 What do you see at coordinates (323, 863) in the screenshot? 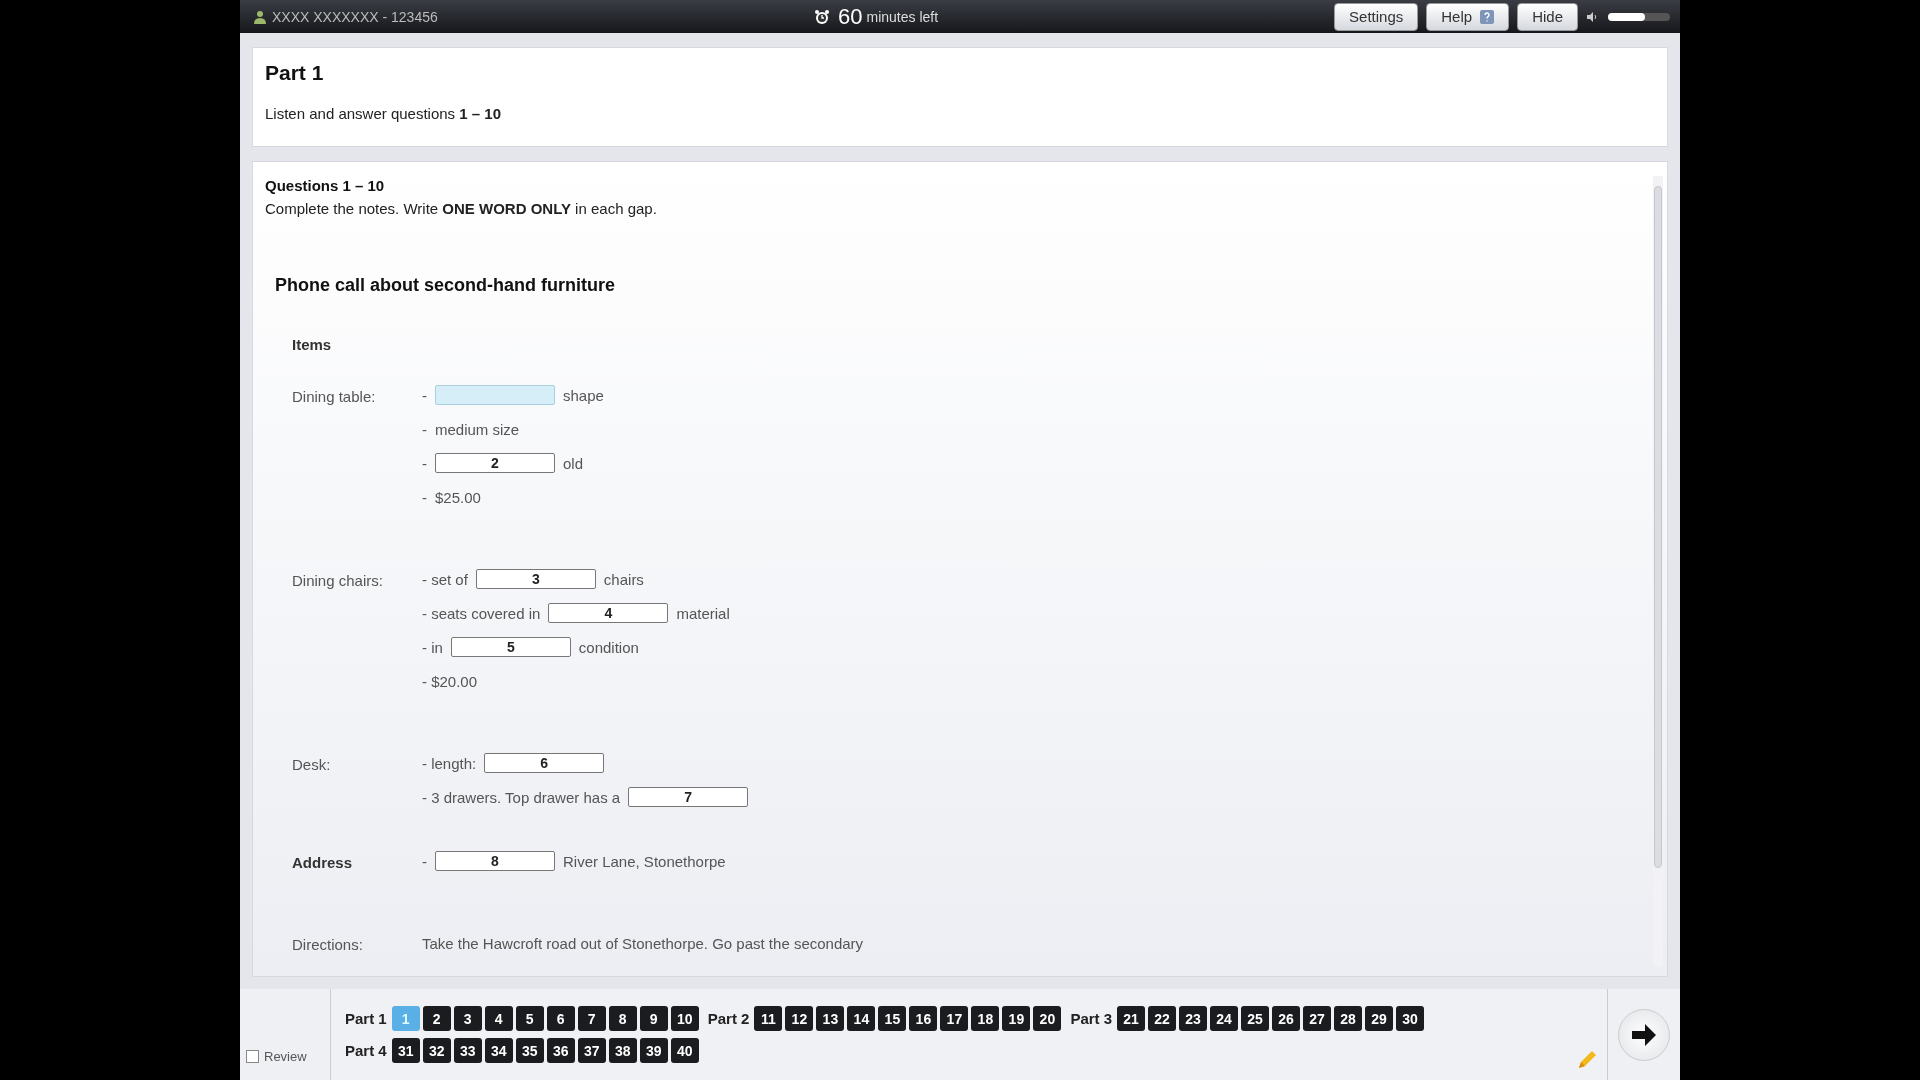
I see `item-label: Address` at bounding box center [323, 863].